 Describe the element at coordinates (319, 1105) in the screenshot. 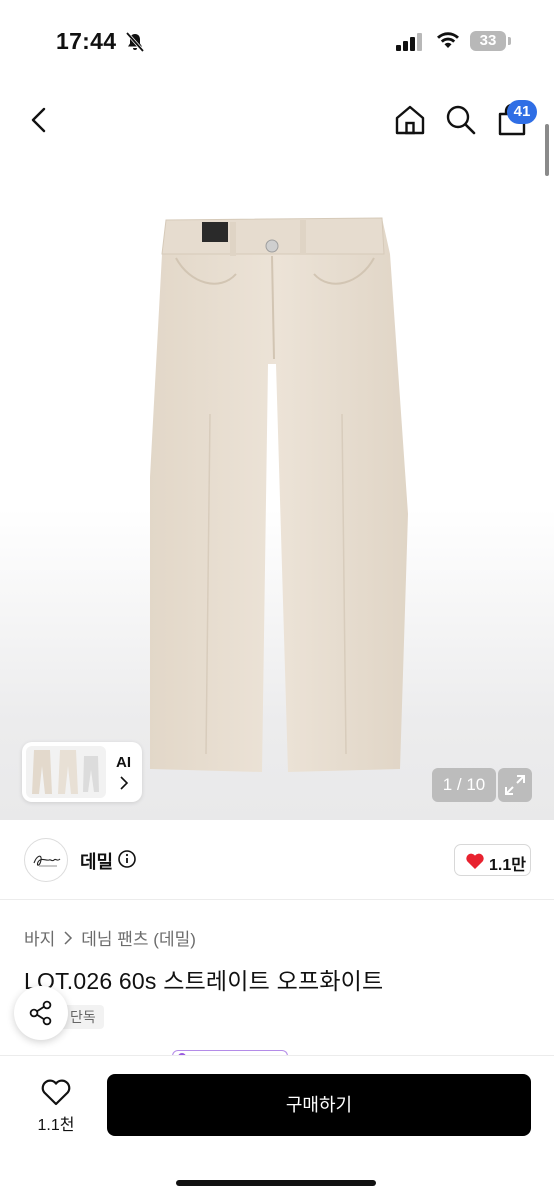

I see `buy-button: 구매하기` at that location.